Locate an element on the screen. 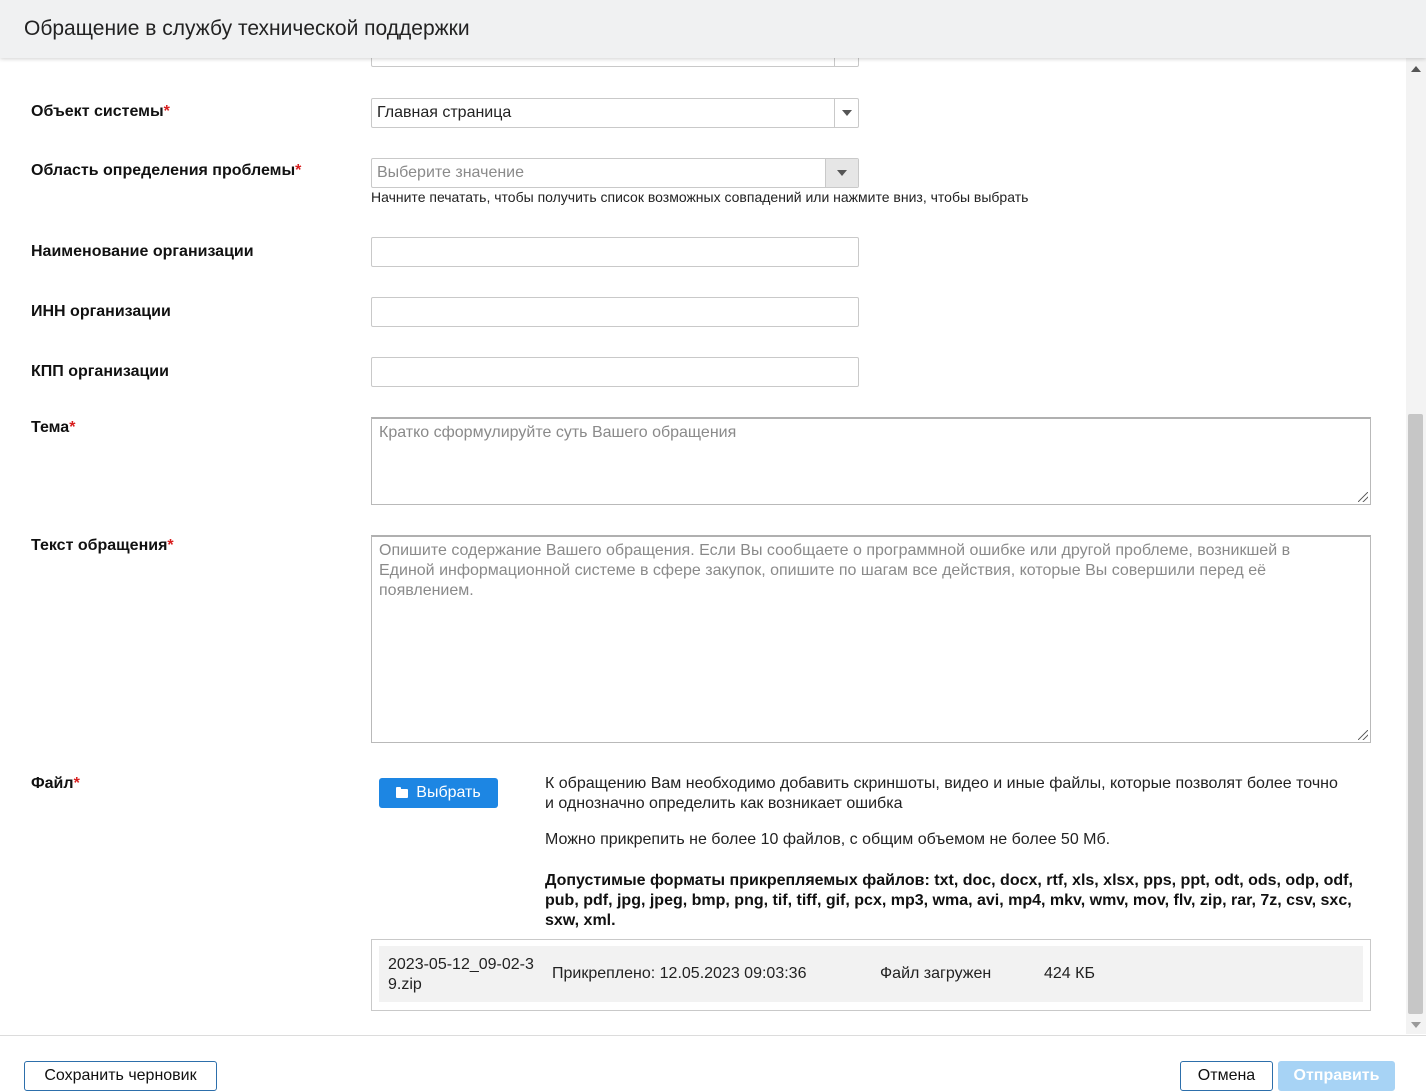 The image size is (1426, 1092). scrollbar-thumb is located at coordinates (1415, 714).